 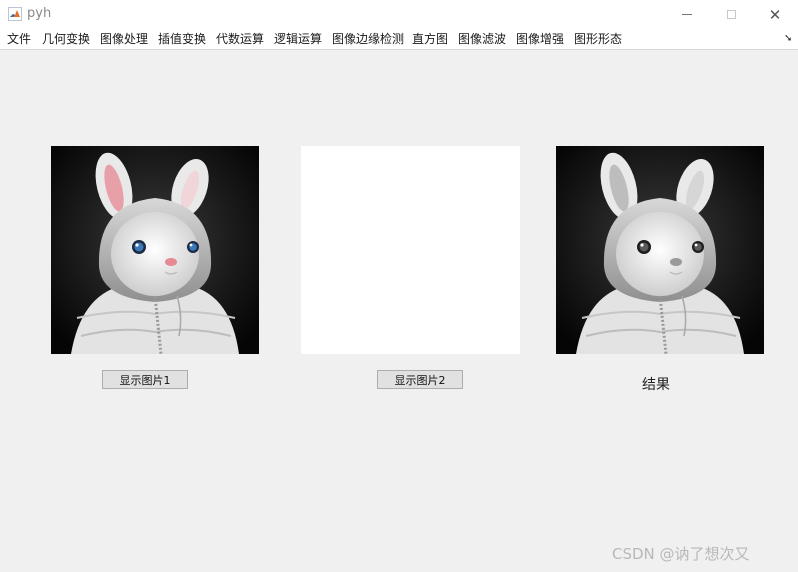 What do you see at coordinates (240, 39) in the screenshot?
I see `menu-algebraic-ops: 代数运算` at bounding box center [240, 39].